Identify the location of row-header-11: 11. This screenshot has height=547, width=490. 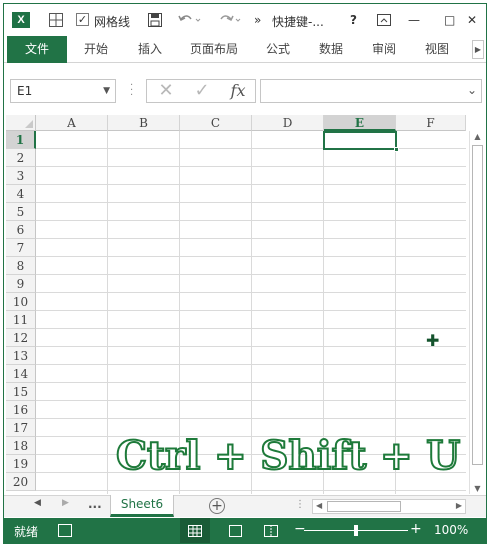
(21, 320).